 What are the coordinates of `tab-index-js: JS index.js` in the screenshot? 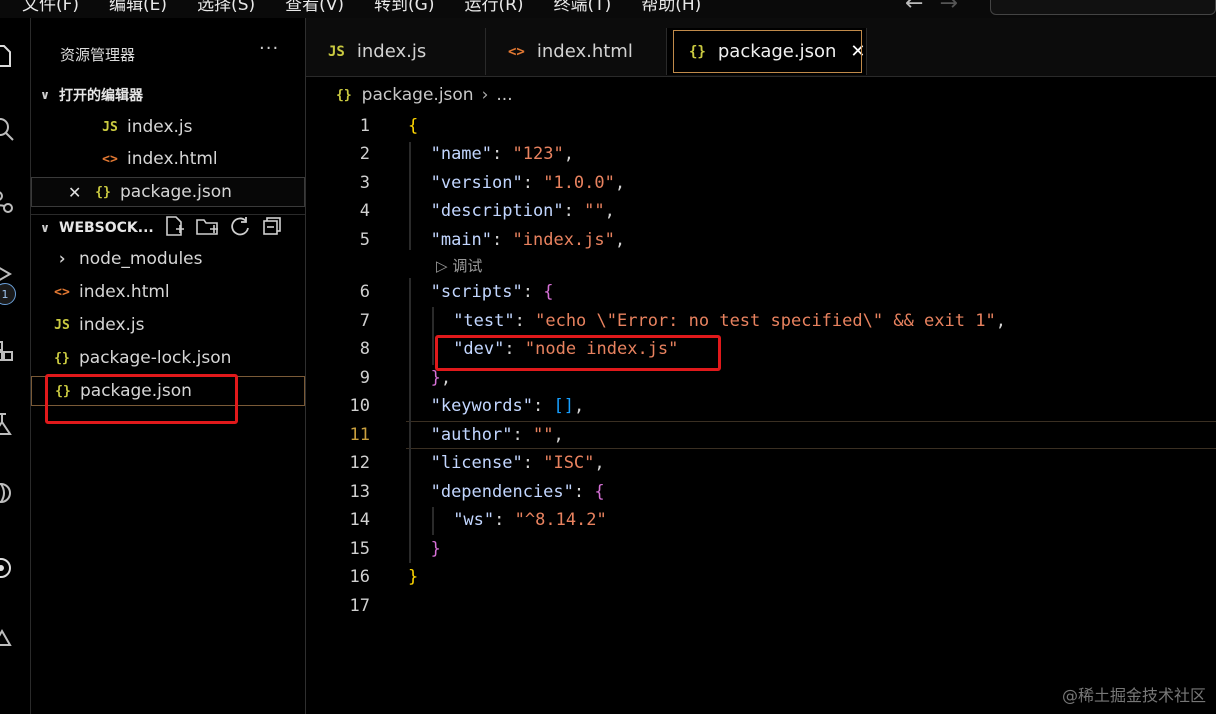 It's located at (396, 51).